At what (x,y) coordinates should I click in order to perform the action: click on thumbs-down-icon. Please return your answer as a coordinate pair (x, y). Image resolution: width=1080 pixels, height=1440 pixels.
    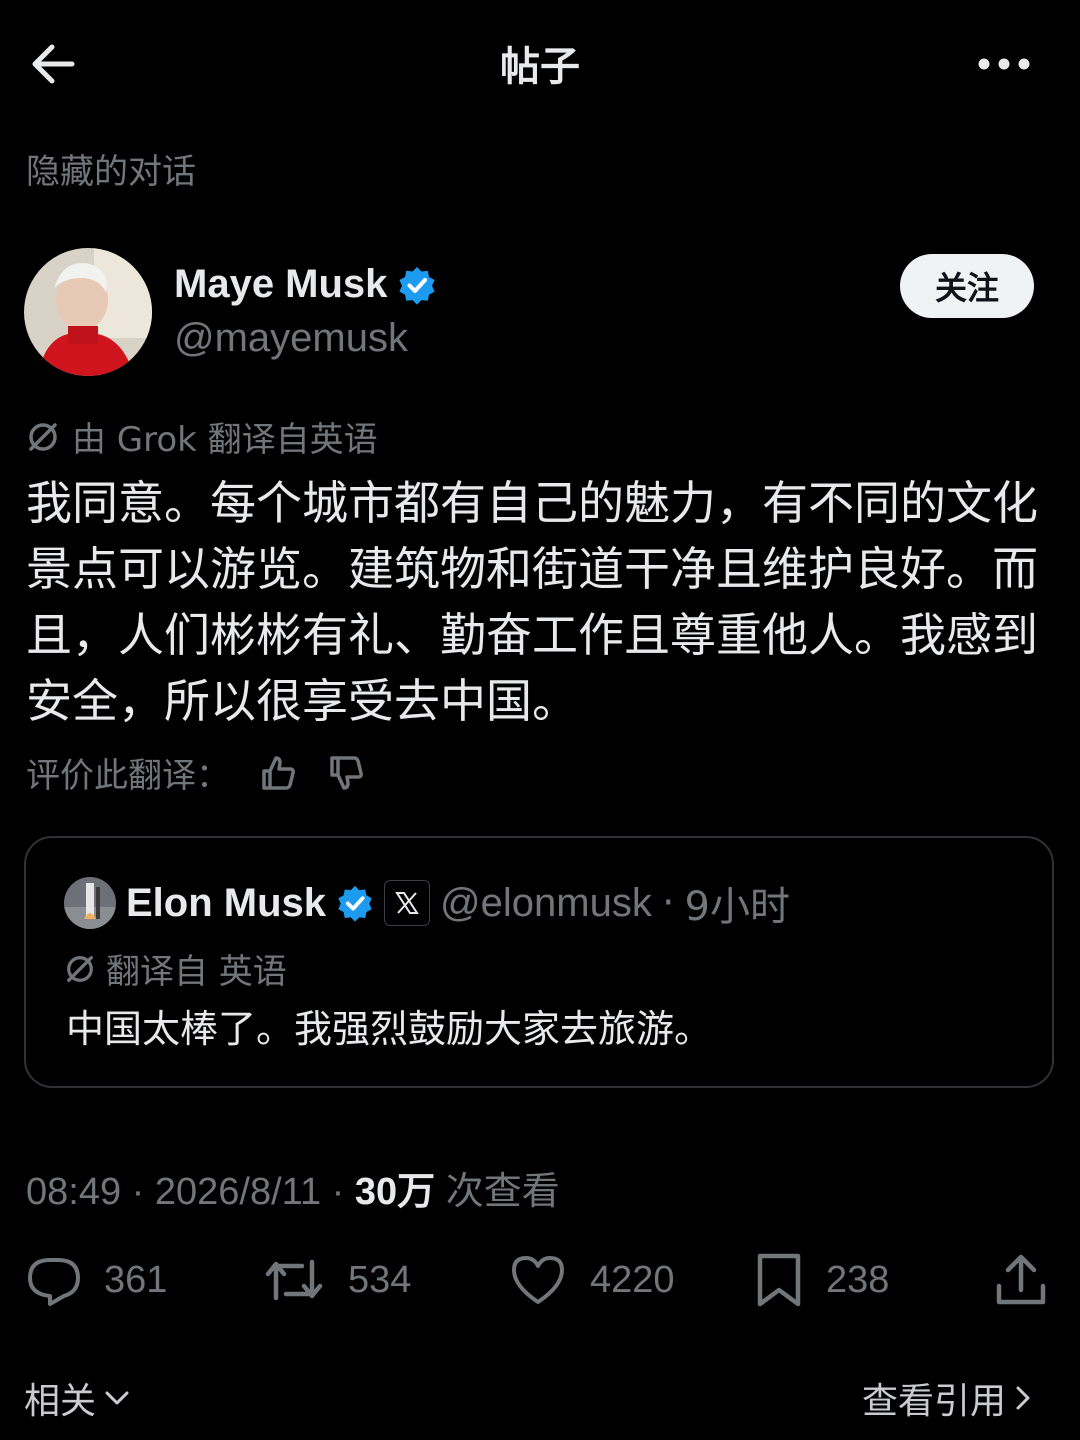
    Looking at the image, I should click on (346, 772).